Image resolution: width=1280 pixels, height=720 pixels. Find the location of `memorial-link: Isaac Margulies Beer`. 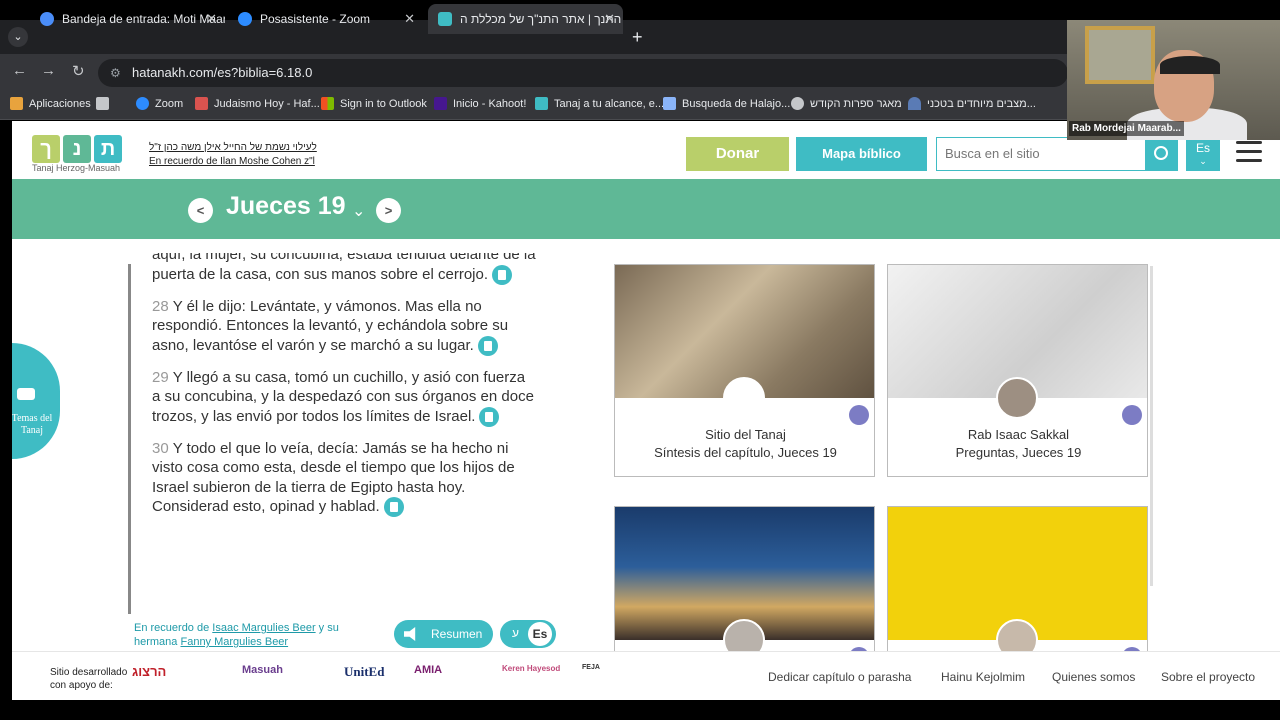

memorial-link: Isaac Margulies Beer is located at coordinates (263, 628).